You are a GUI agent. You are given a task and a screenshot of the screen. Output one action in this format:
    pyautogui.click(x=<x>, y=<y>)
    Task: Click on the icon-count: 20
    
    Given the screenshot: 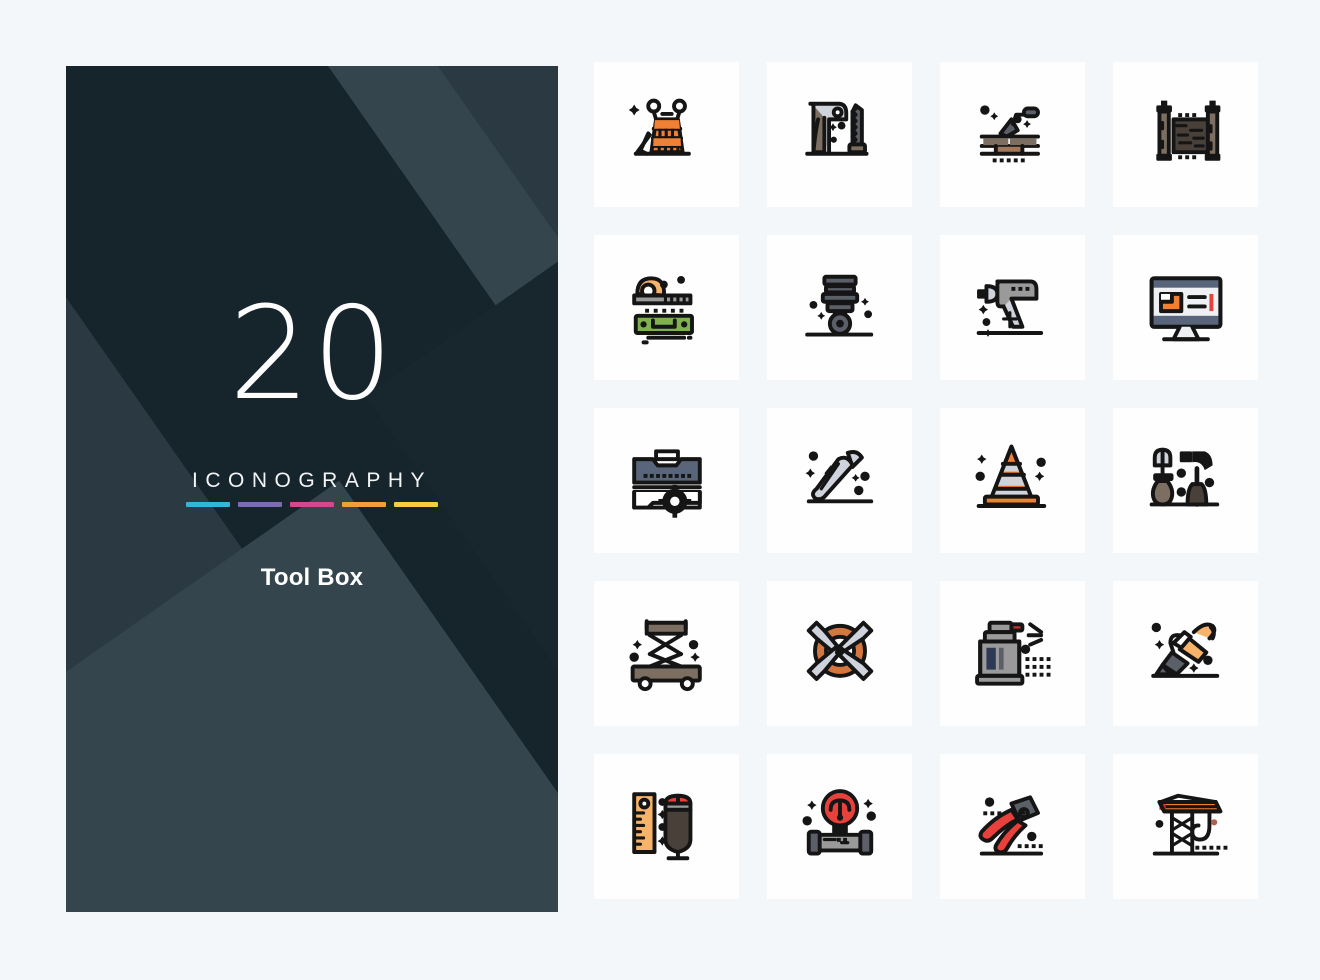 What is the action you would take?
    pyautogui.click(x=312, y=354)
    